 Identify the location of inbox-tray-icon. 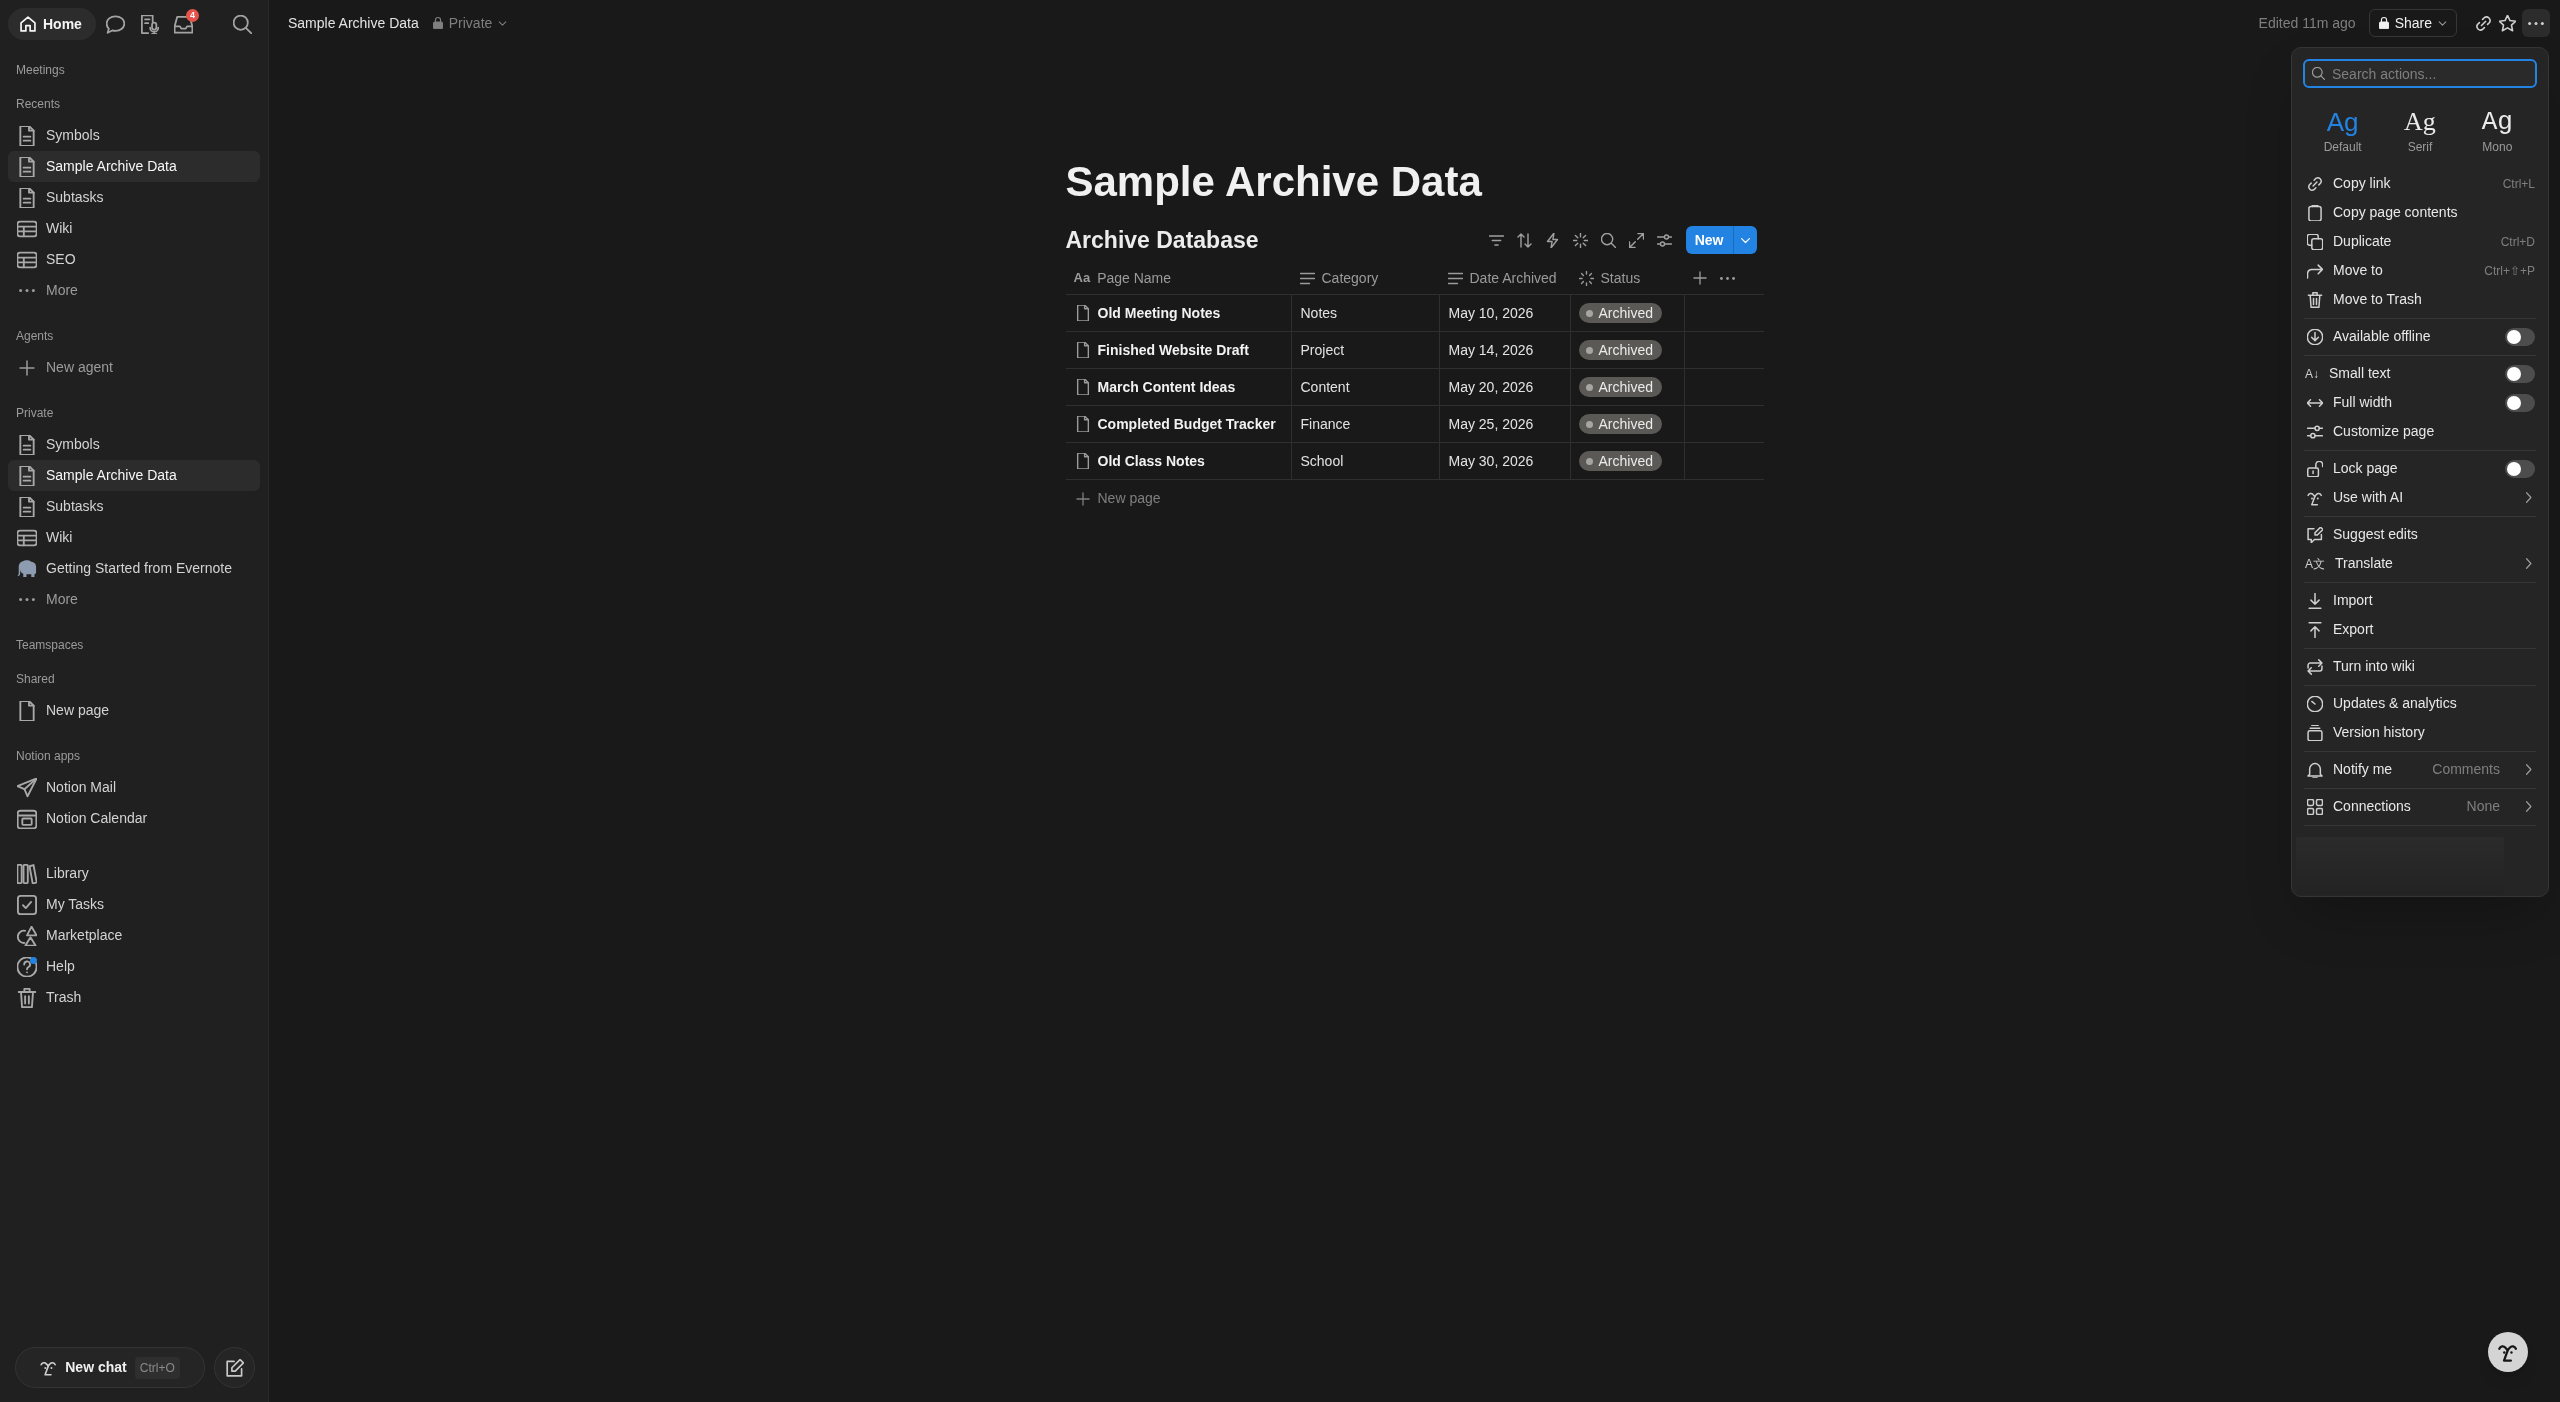
(184, 24).